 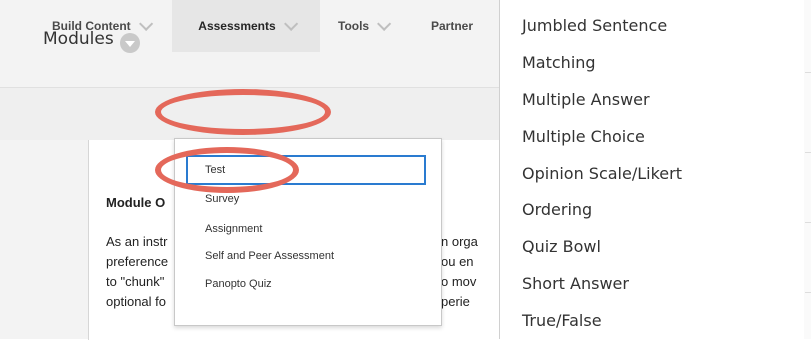 What do you see at coordinates (237, 26) in the screenshot?
I see `assessments-label: Assessments` at bounding box center [237, 26].